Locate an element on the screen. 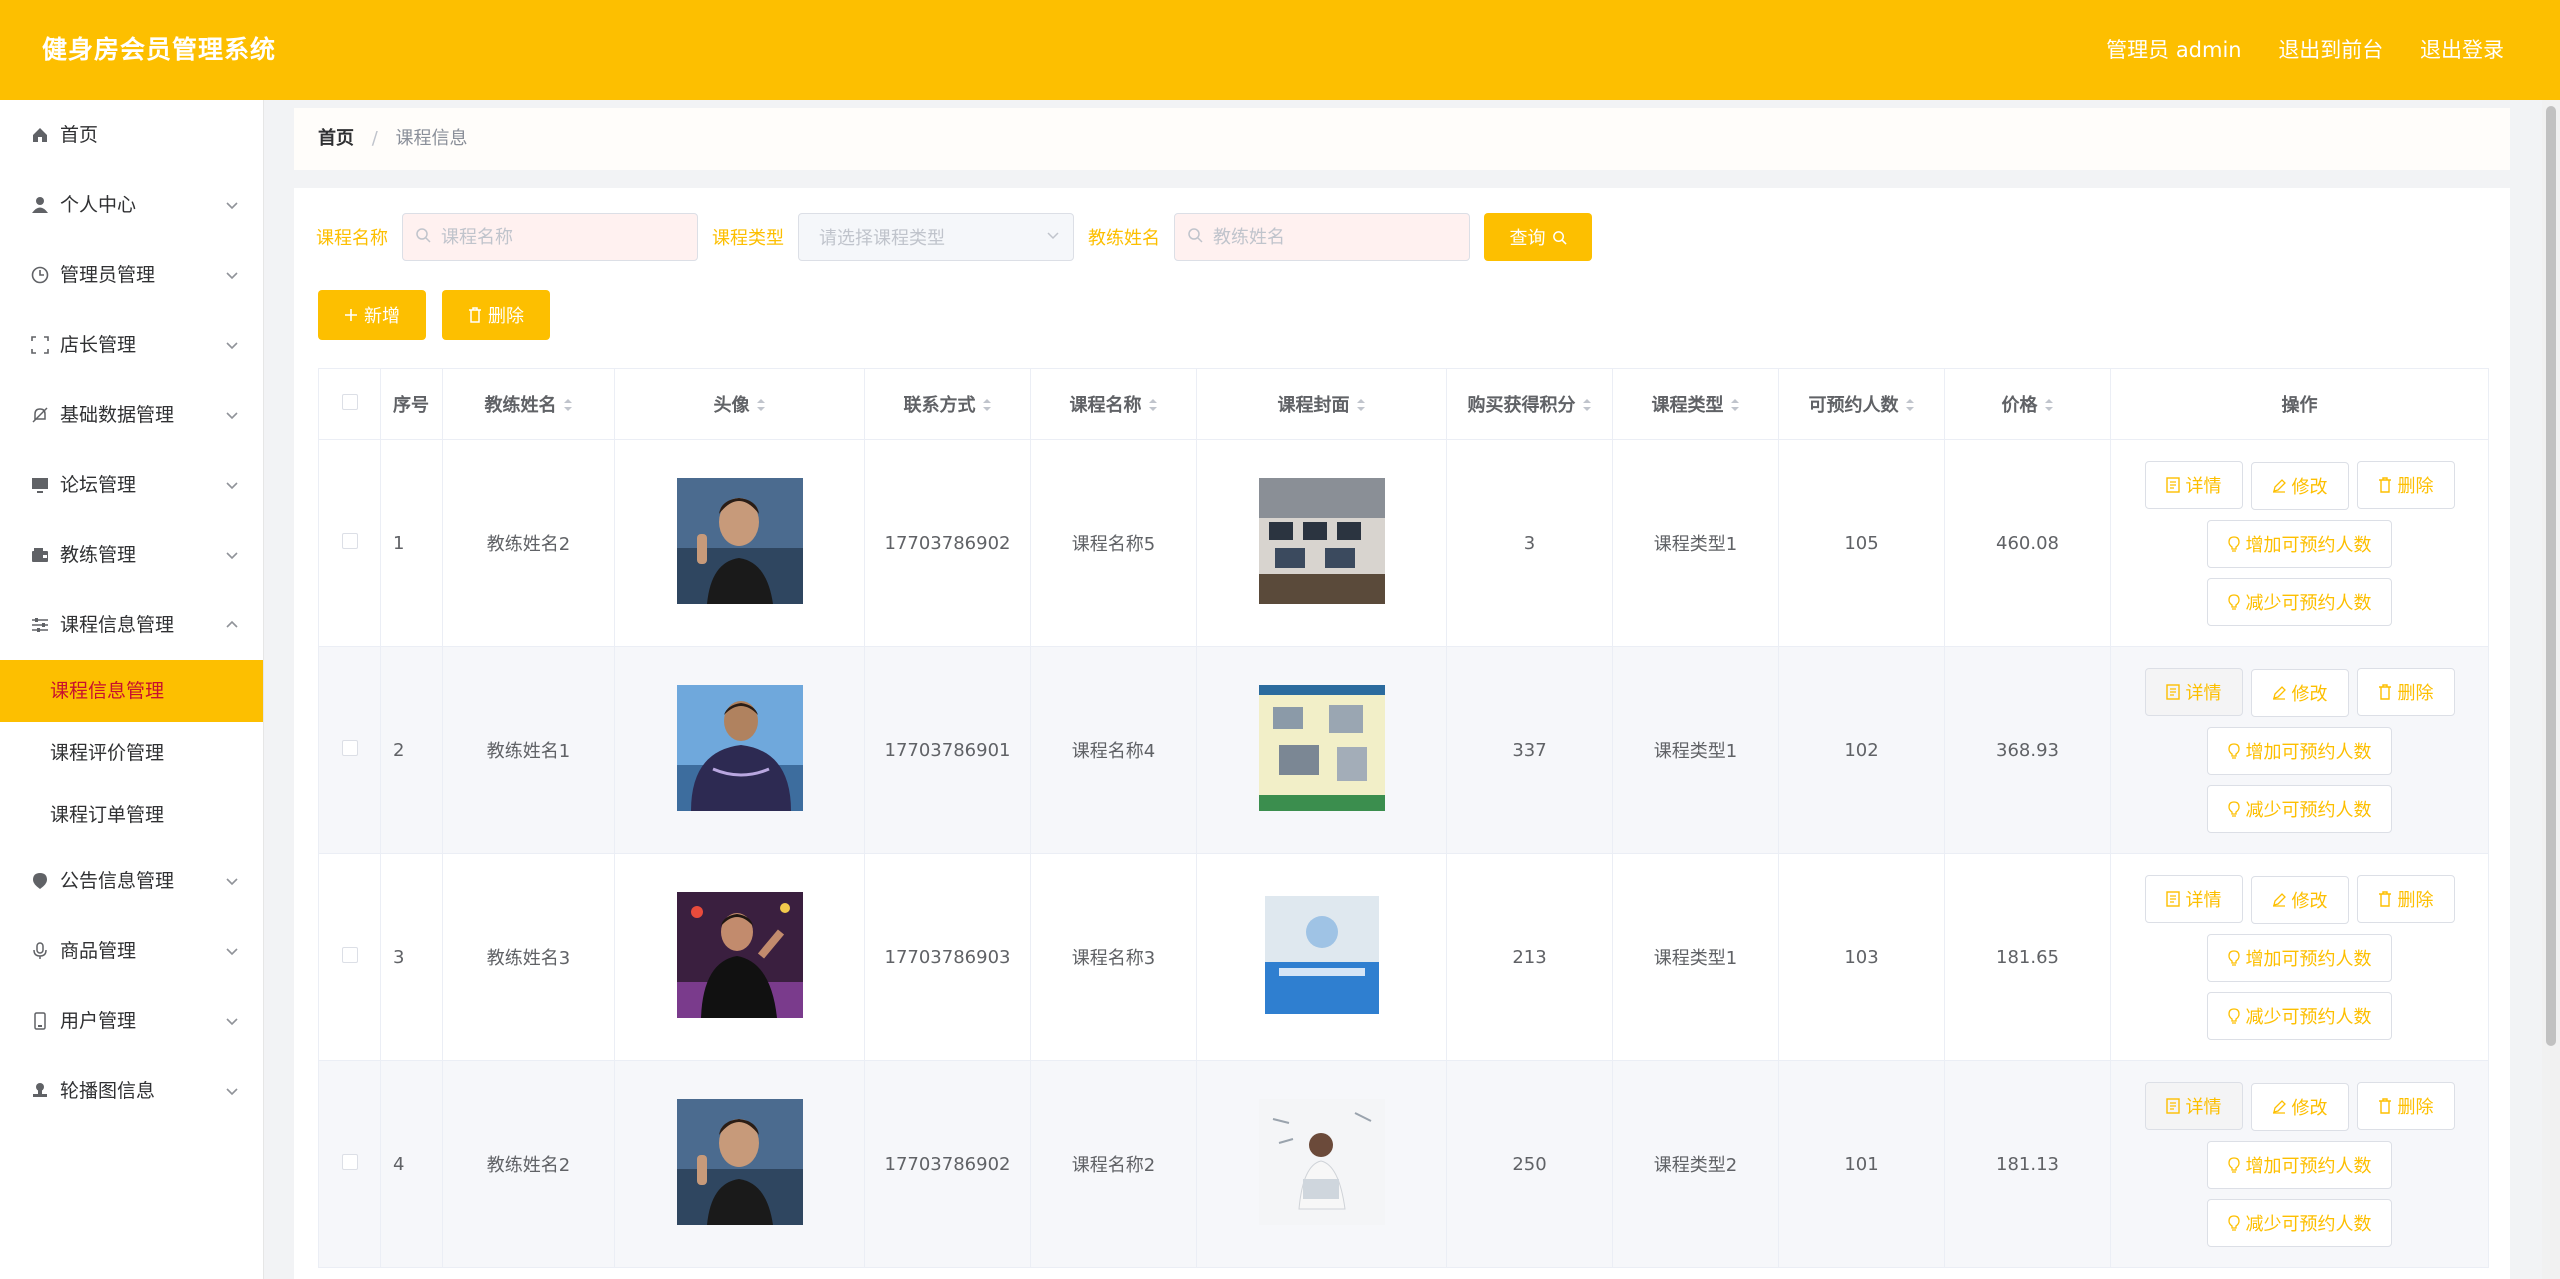 The image size is (2560, 1279). sidebar-item-admin: 管理员管理 is located at coordinates (131, 275).